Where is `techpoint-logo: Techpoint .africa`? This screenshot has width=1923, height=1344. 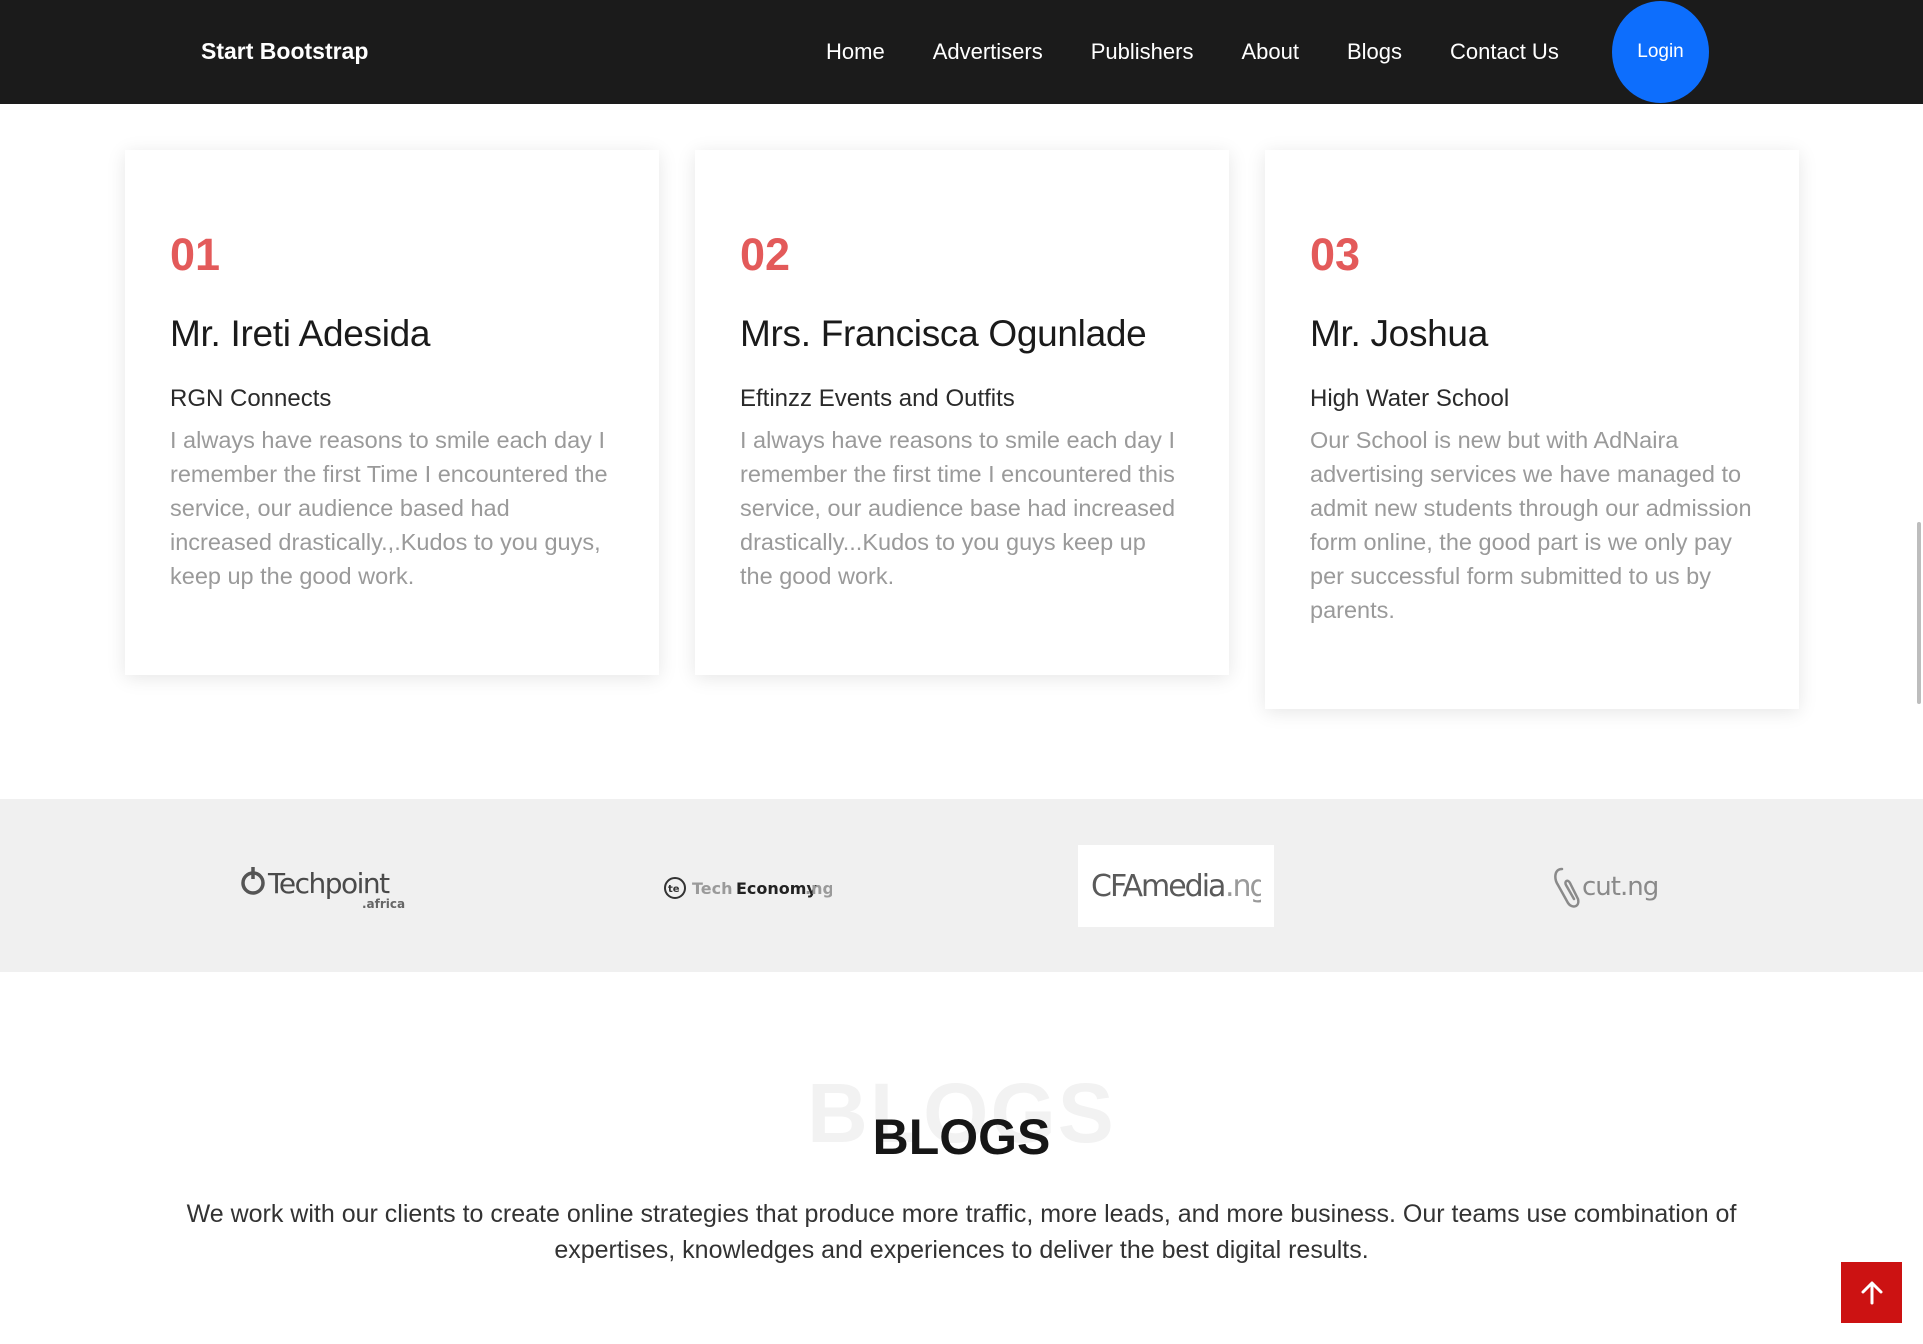 techpoint-logo: Techpoint .africa is located at coordinates (322, 888).